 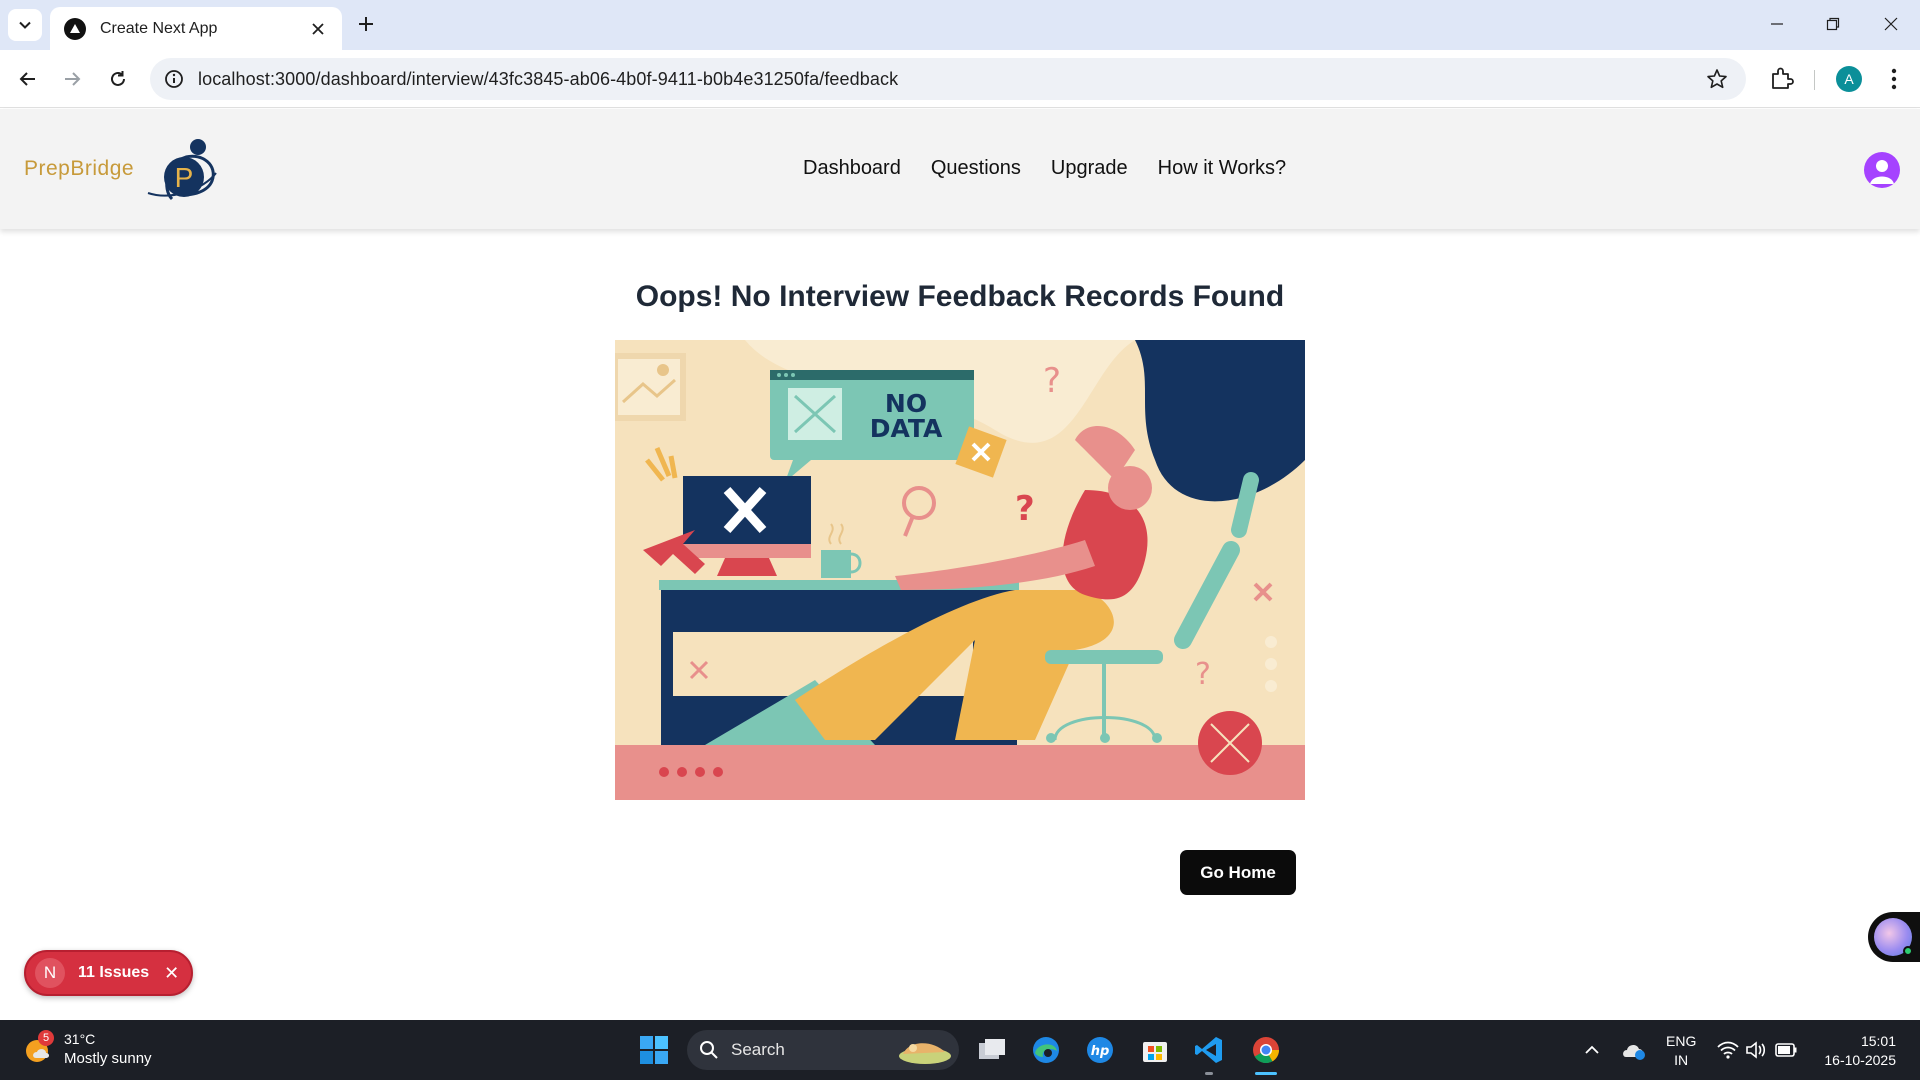 What do you see at coordinates (1878, 1041) in the screenshot?
I see `clock-time: 15:01` at bounding box center [1878, 1041].